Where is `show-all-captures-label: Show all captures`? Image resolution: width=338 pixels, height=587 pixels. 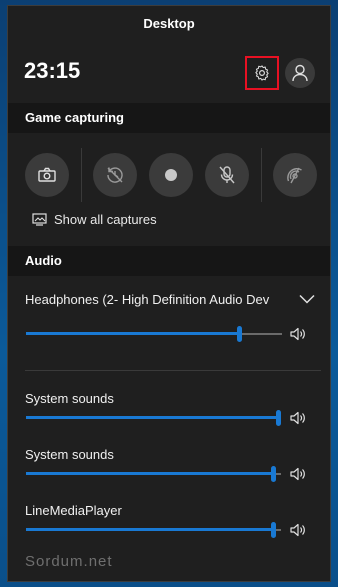
show-all-captures-label: Show all captures is located at coordinates (105, 219).